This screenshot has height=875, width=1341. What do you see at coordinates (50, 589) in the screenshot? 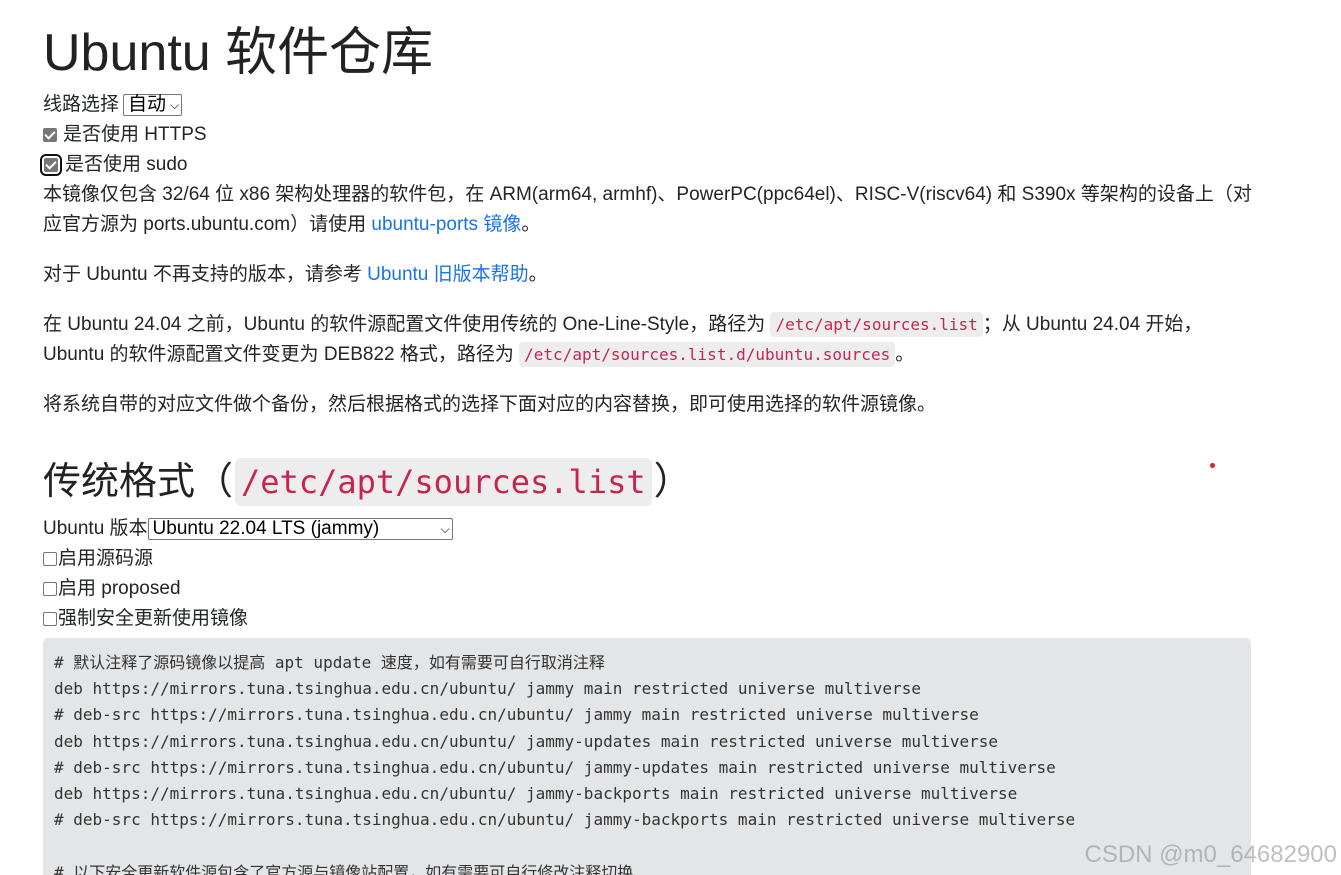
I see `enable-proposed-checkbox` at bounding box center [50, 589].